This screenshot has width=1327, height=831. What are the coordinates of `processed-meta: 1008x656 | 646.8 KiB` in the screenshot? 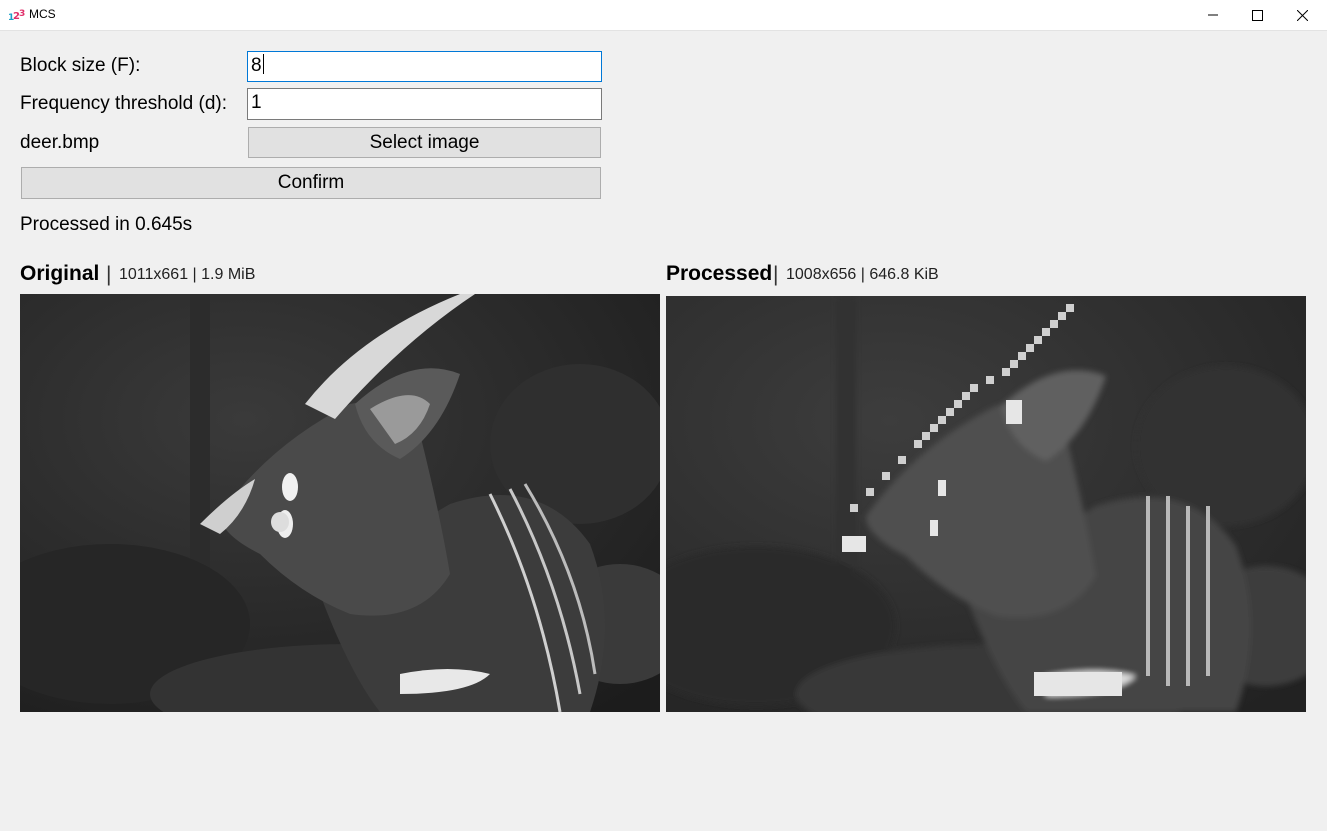 It's located at (862, 274).